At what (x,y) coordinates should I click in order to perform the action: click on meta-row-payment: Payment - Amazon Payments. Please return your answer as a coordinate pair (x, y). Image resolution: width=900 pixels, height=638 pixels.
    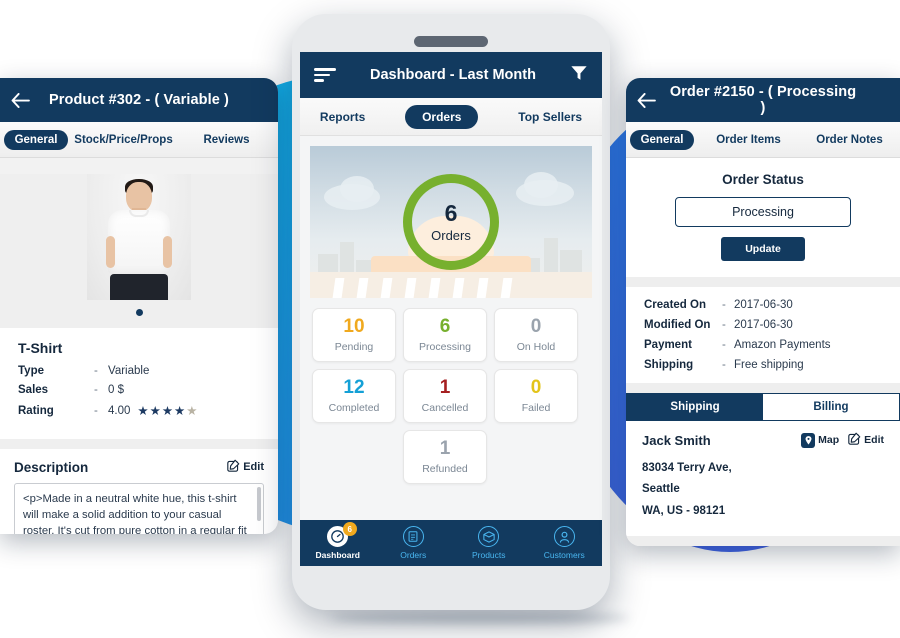
    Looking at the image, I should click on (763, 345).